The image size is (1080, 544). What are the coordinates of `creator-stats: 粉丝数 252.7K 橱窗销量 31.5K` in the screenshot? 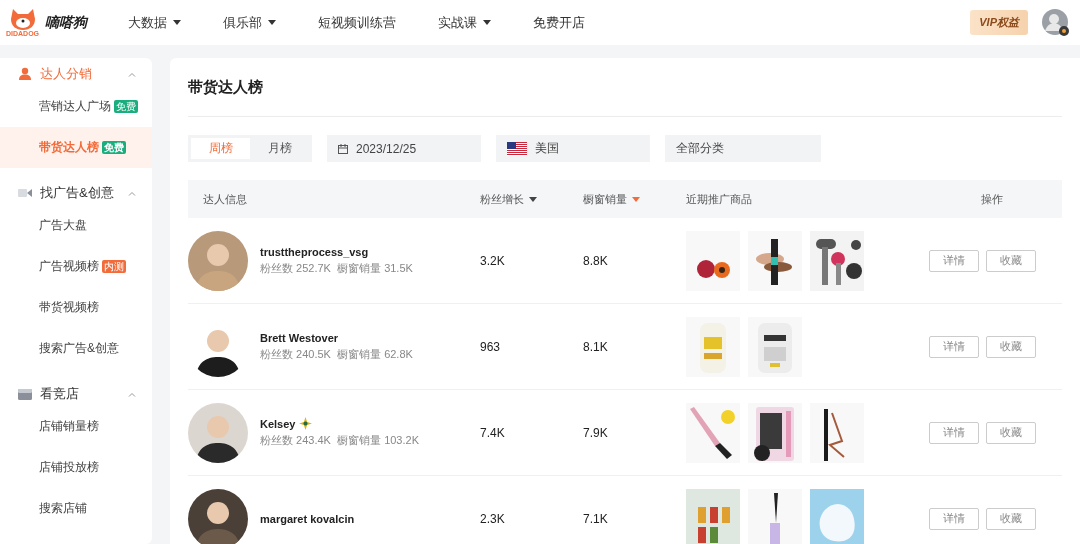 It's located at (336, 268).